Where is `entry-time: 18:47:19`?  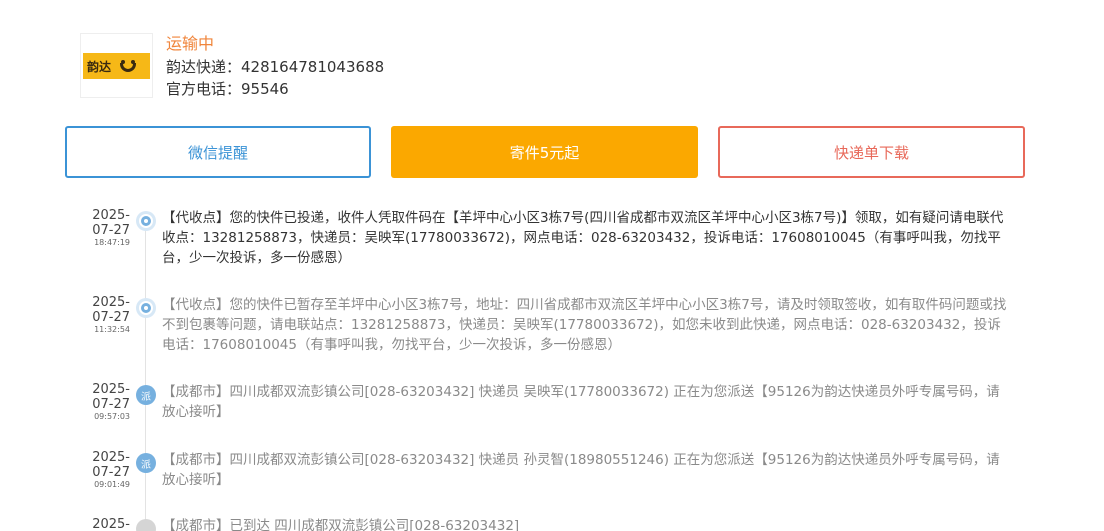
entry-time: 18:47:19 is located at coordinates (112, 242).